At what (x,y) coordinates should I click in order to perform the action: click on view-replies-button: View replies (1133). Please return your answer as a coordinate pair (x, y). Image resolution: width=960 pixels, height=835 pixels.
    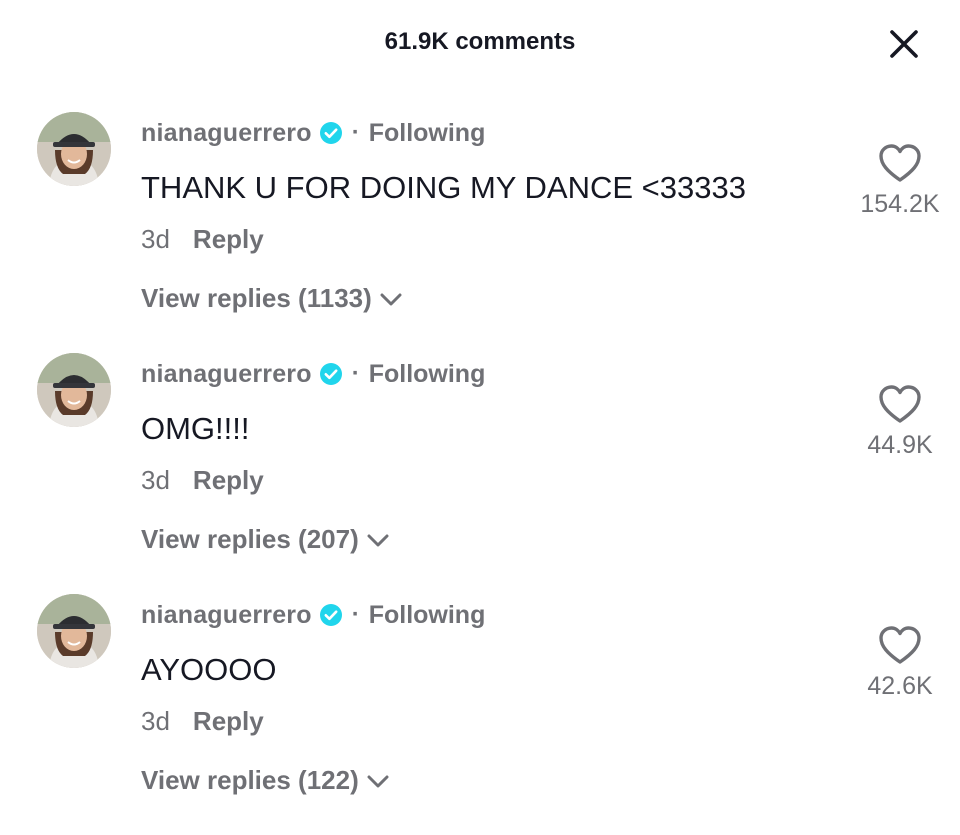
    Looking at the image, I should click on (272, 298).